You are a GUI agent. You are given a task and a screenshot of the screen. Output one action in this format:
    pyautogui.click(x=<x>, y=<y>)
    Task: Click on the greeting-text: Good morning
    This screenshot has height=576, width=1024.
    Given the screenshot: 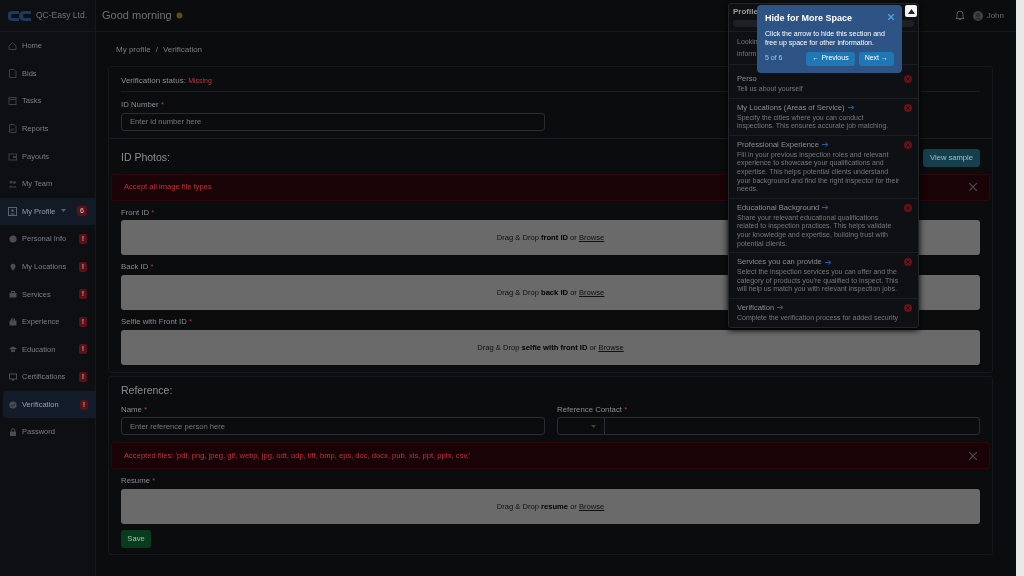 What is the action you would take?
    pyautogui.click(x=137, y=16)
    